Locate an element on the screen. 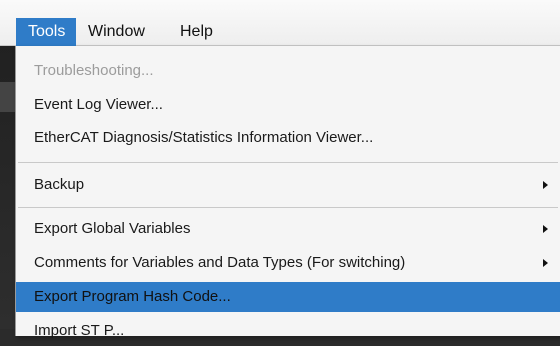  menu-help: Help is located at coordinates (205, 32).